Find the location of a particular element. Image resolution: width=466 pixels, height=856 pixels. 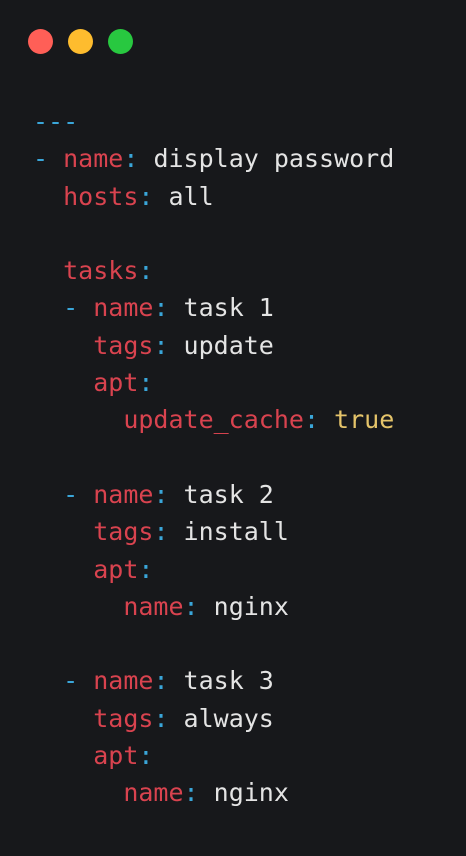

code-line: tags: install is located at coordinates (213, 531).